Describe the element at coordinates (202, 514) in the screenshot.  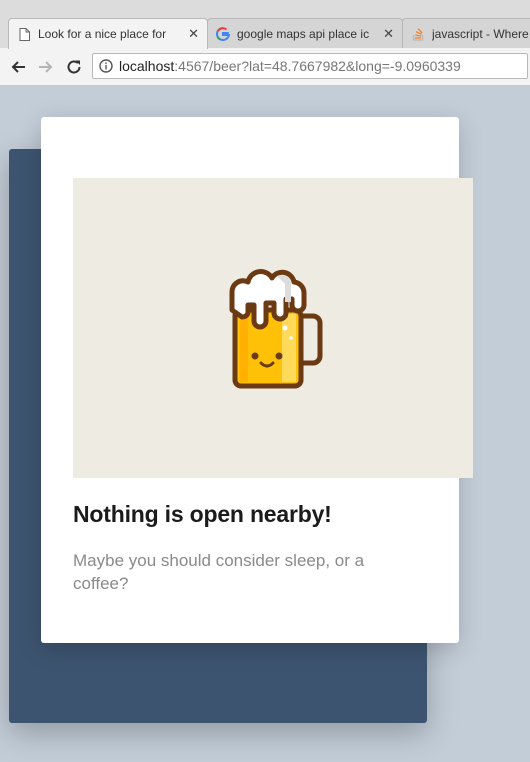
I see `message-title: Nothing is open nearby!` at that location.